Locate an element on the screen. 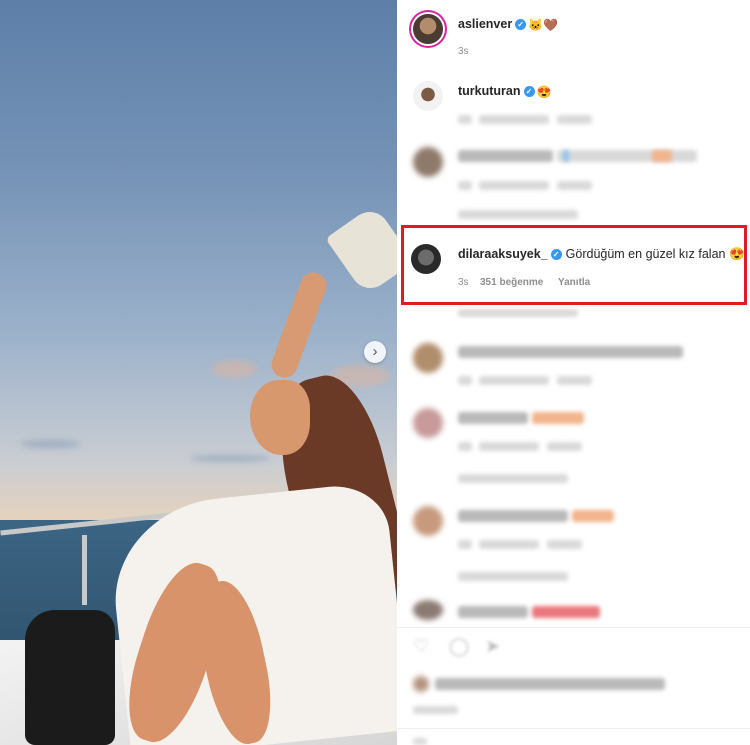 The height and width of the screenshot is (745, 750). highlight-box is located at coordinates (574, 265).